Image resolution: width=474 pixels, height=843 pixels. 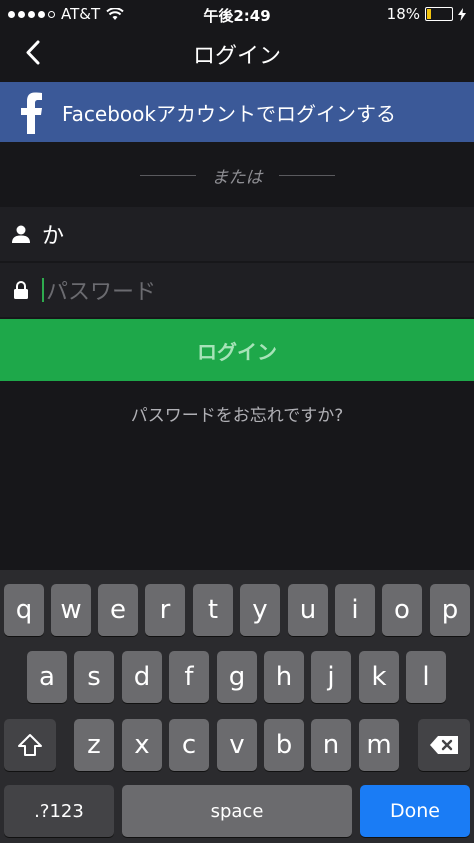 I want to click on key-p: p, so click(x=450, y=610).